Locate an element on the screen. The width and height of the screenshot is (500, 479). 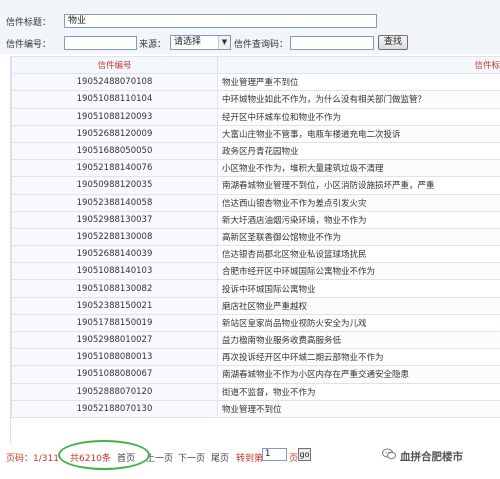
table-row: 19051088080067 南湖春城物业不作为小区内存在严重交通安全隐患 is located at coordinates (255, 374).